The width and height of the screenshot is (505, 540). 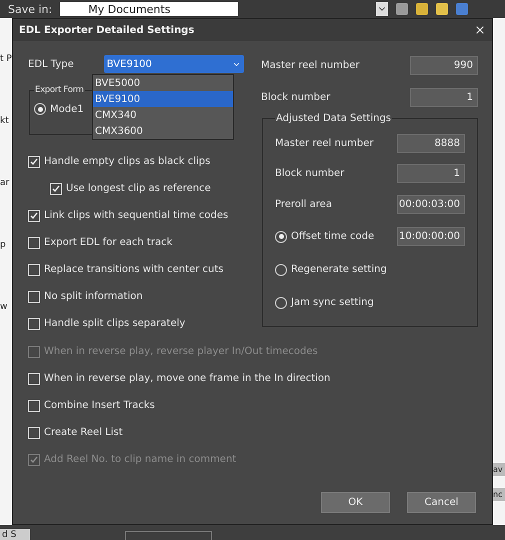 I want to click on input-field: 990, so click(x=444, y=65).